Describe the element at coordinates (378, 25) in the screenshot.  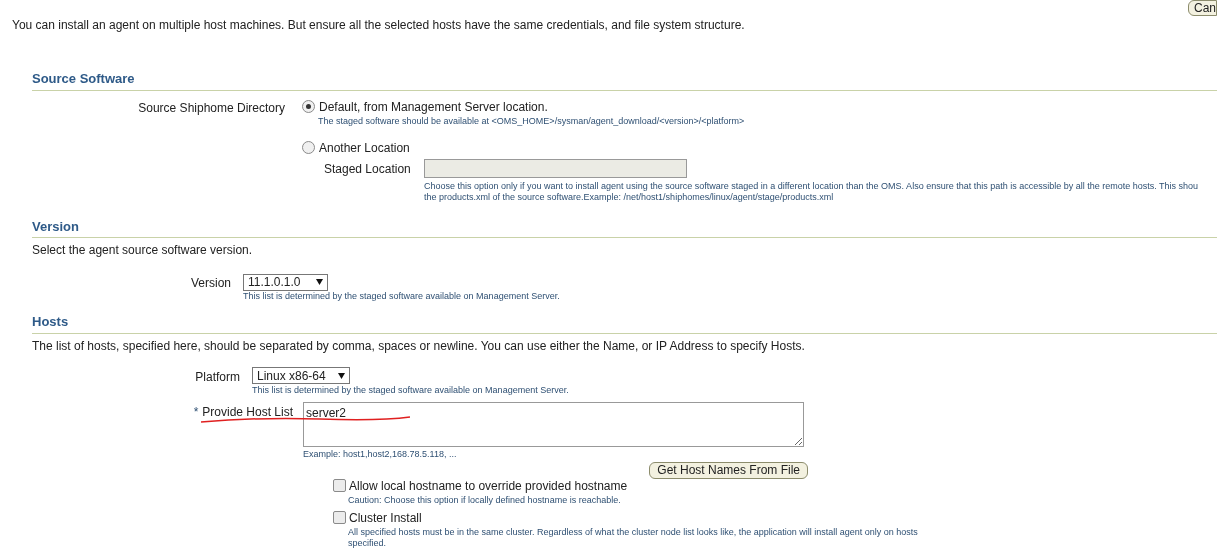
I see `intro-text: You can install an agent on multiple host machines. But ensure all the selected hosts have the same credentials, and file system structure.` at that location.